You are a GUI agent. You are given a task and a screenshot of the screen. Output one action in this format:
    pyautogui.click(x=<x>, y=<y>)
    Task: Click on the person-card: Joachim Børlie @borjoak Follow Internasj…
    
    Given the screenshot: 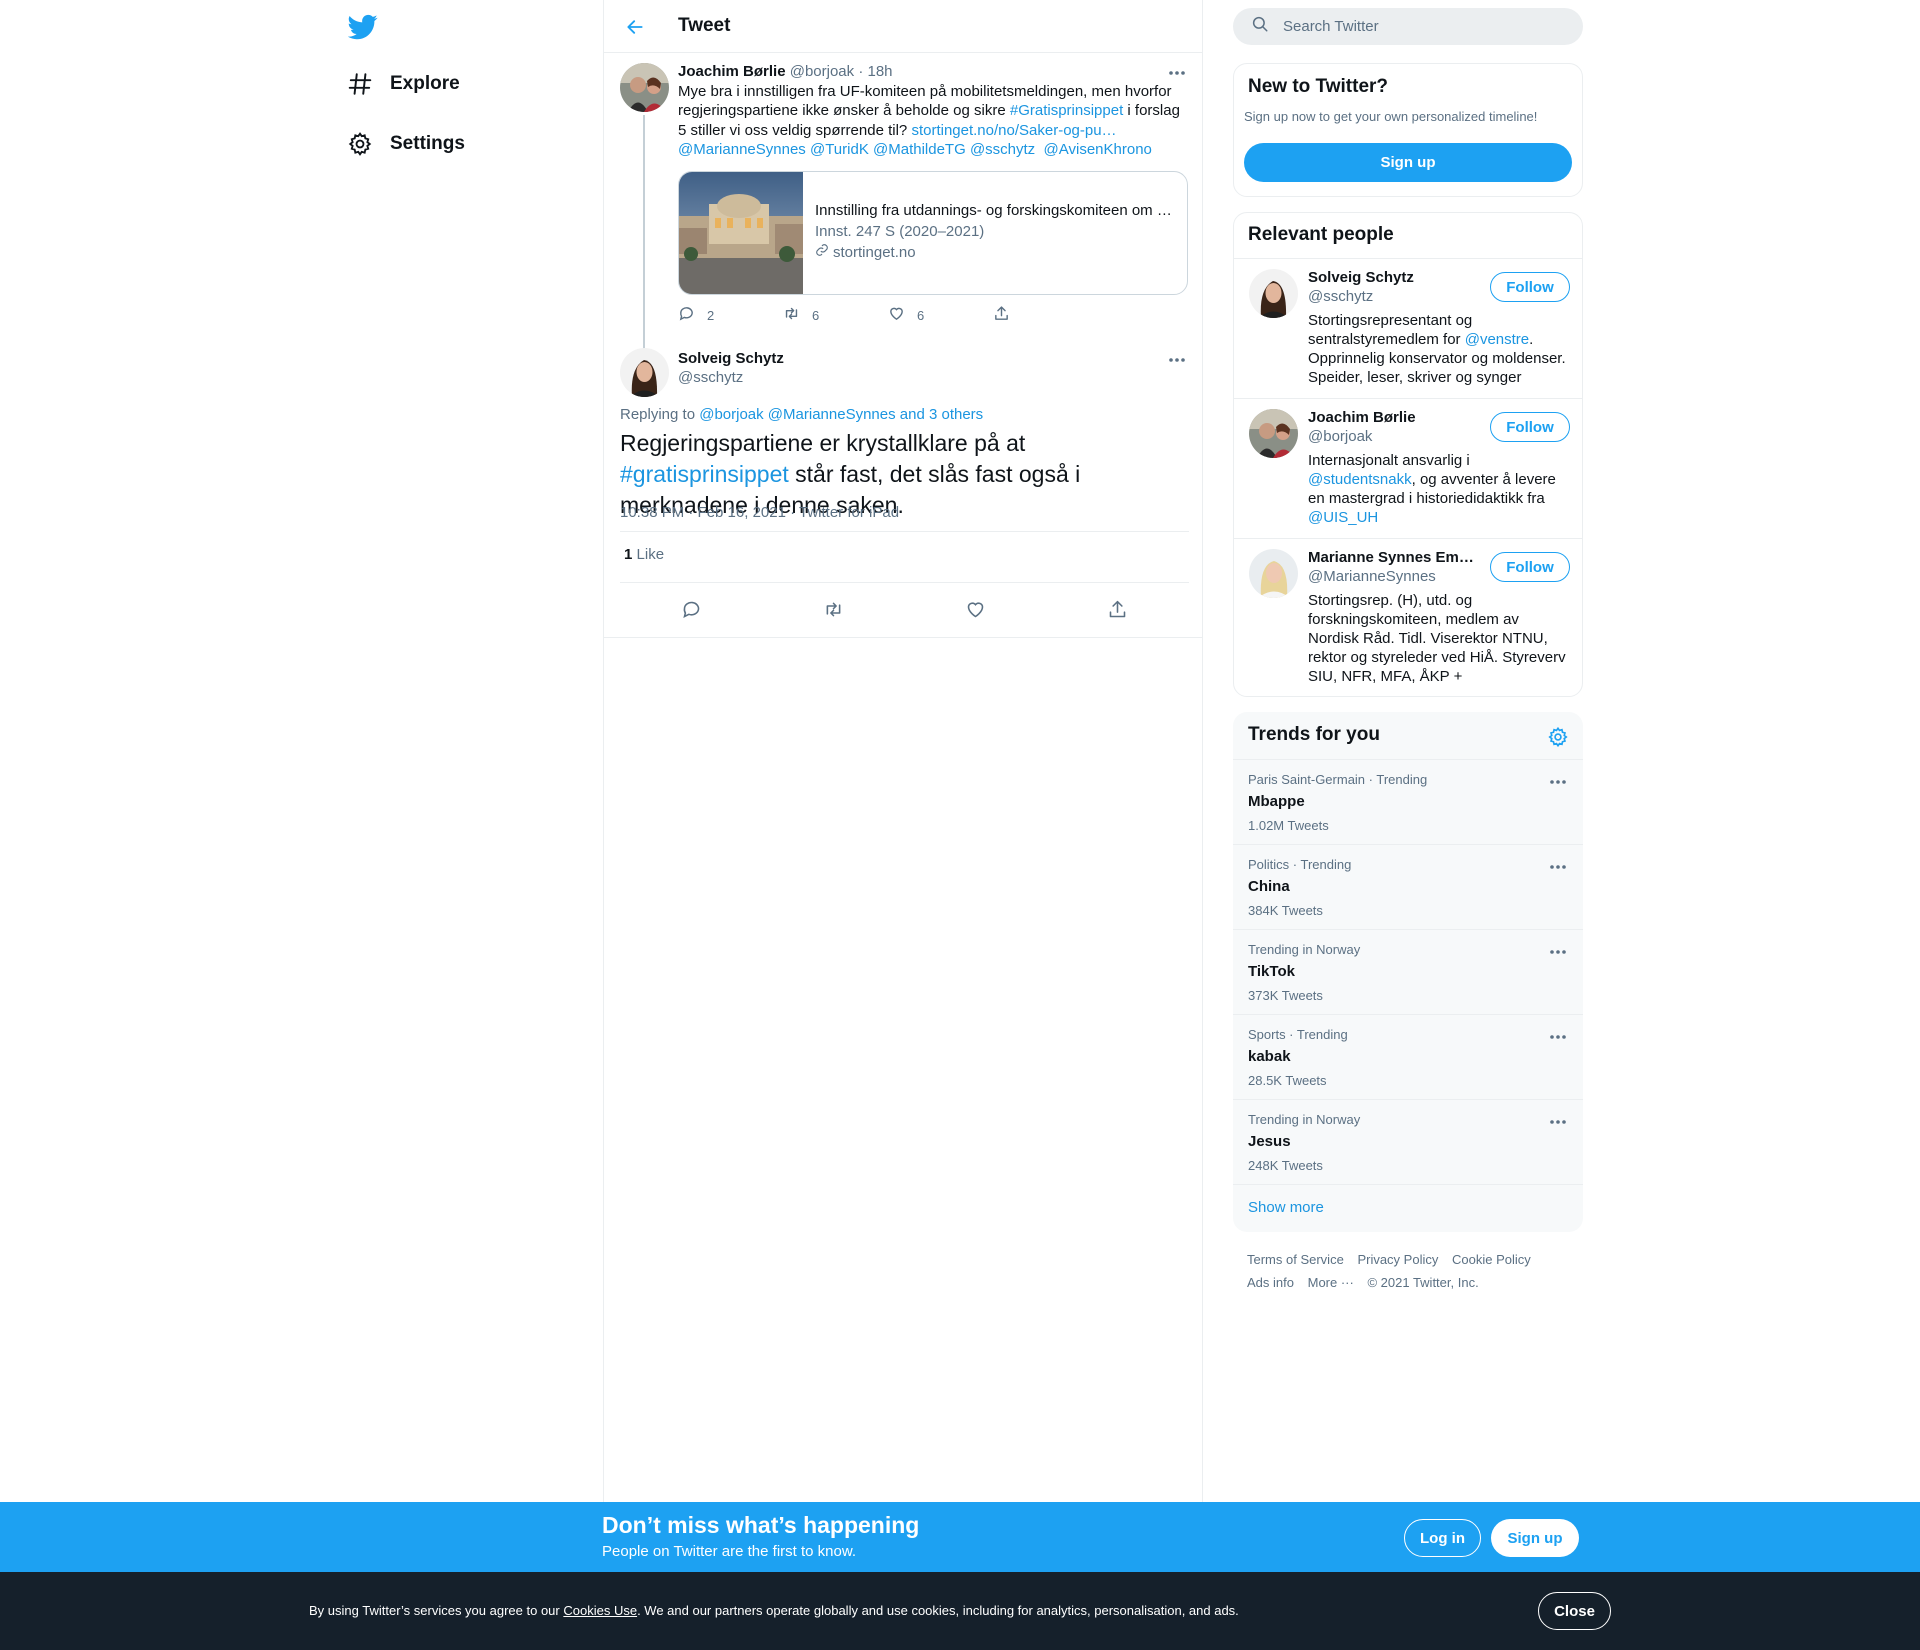 What is the action you would take?
    pyautogui.click(x=1408, y=468)
    